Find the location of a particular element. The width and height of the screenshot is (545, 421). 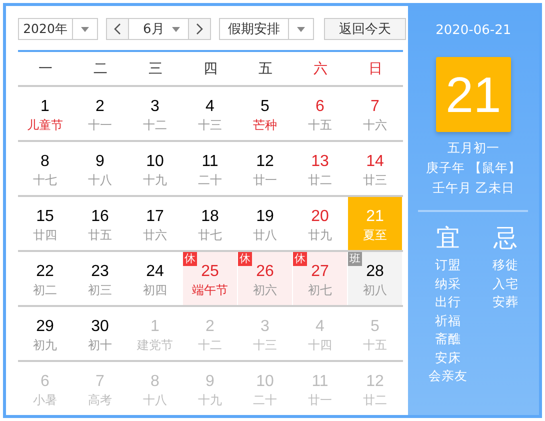

lunar-date: 廿三 is located at coordinates (375, 180).